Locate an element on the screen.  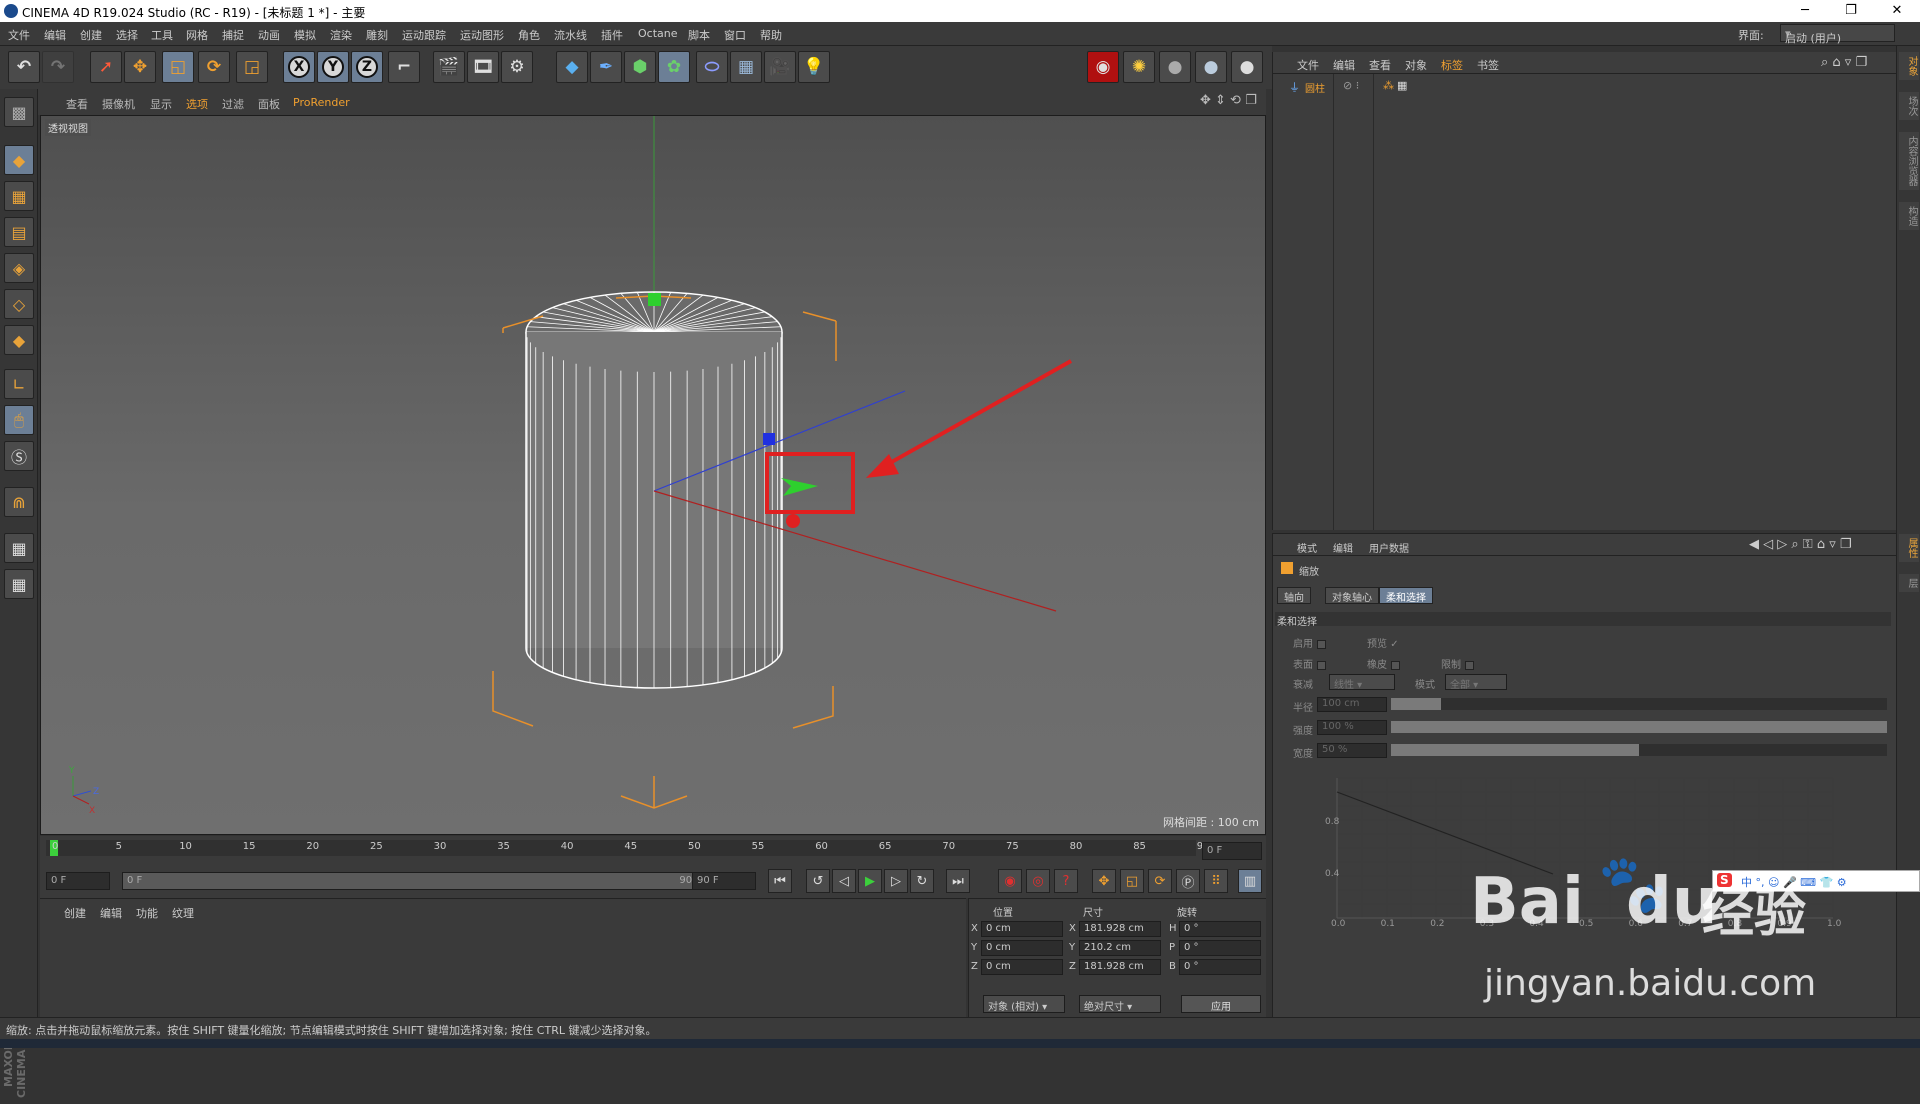
edges-mode-button: ◇ is located at coordinates (19, 304).